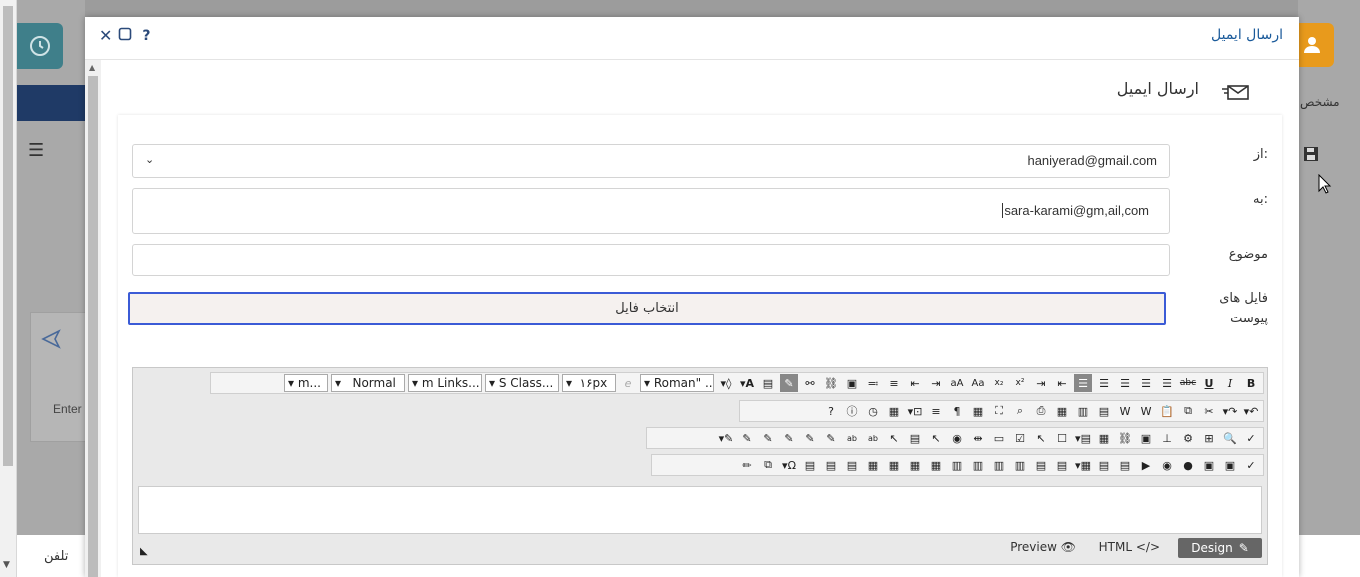  What do you see at coordinates (677, 383) in the screenshot?
I see `font-name-select: ▾ Roman" ..` at bounding box center [677, 383].